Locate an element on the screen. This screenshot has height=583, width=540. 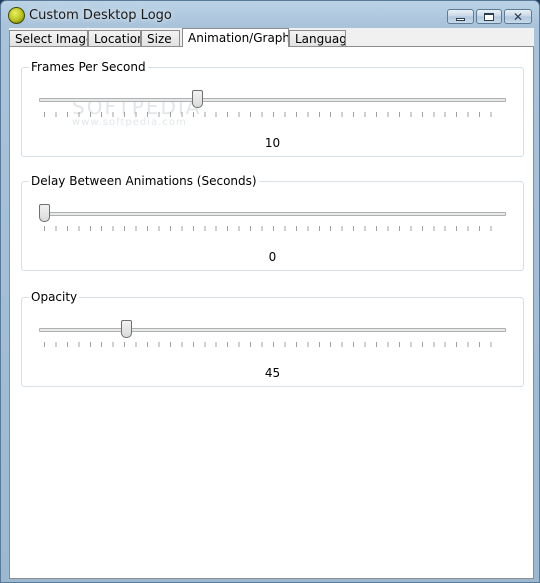
delay-value: 0 is located at coordinates (272, 257).